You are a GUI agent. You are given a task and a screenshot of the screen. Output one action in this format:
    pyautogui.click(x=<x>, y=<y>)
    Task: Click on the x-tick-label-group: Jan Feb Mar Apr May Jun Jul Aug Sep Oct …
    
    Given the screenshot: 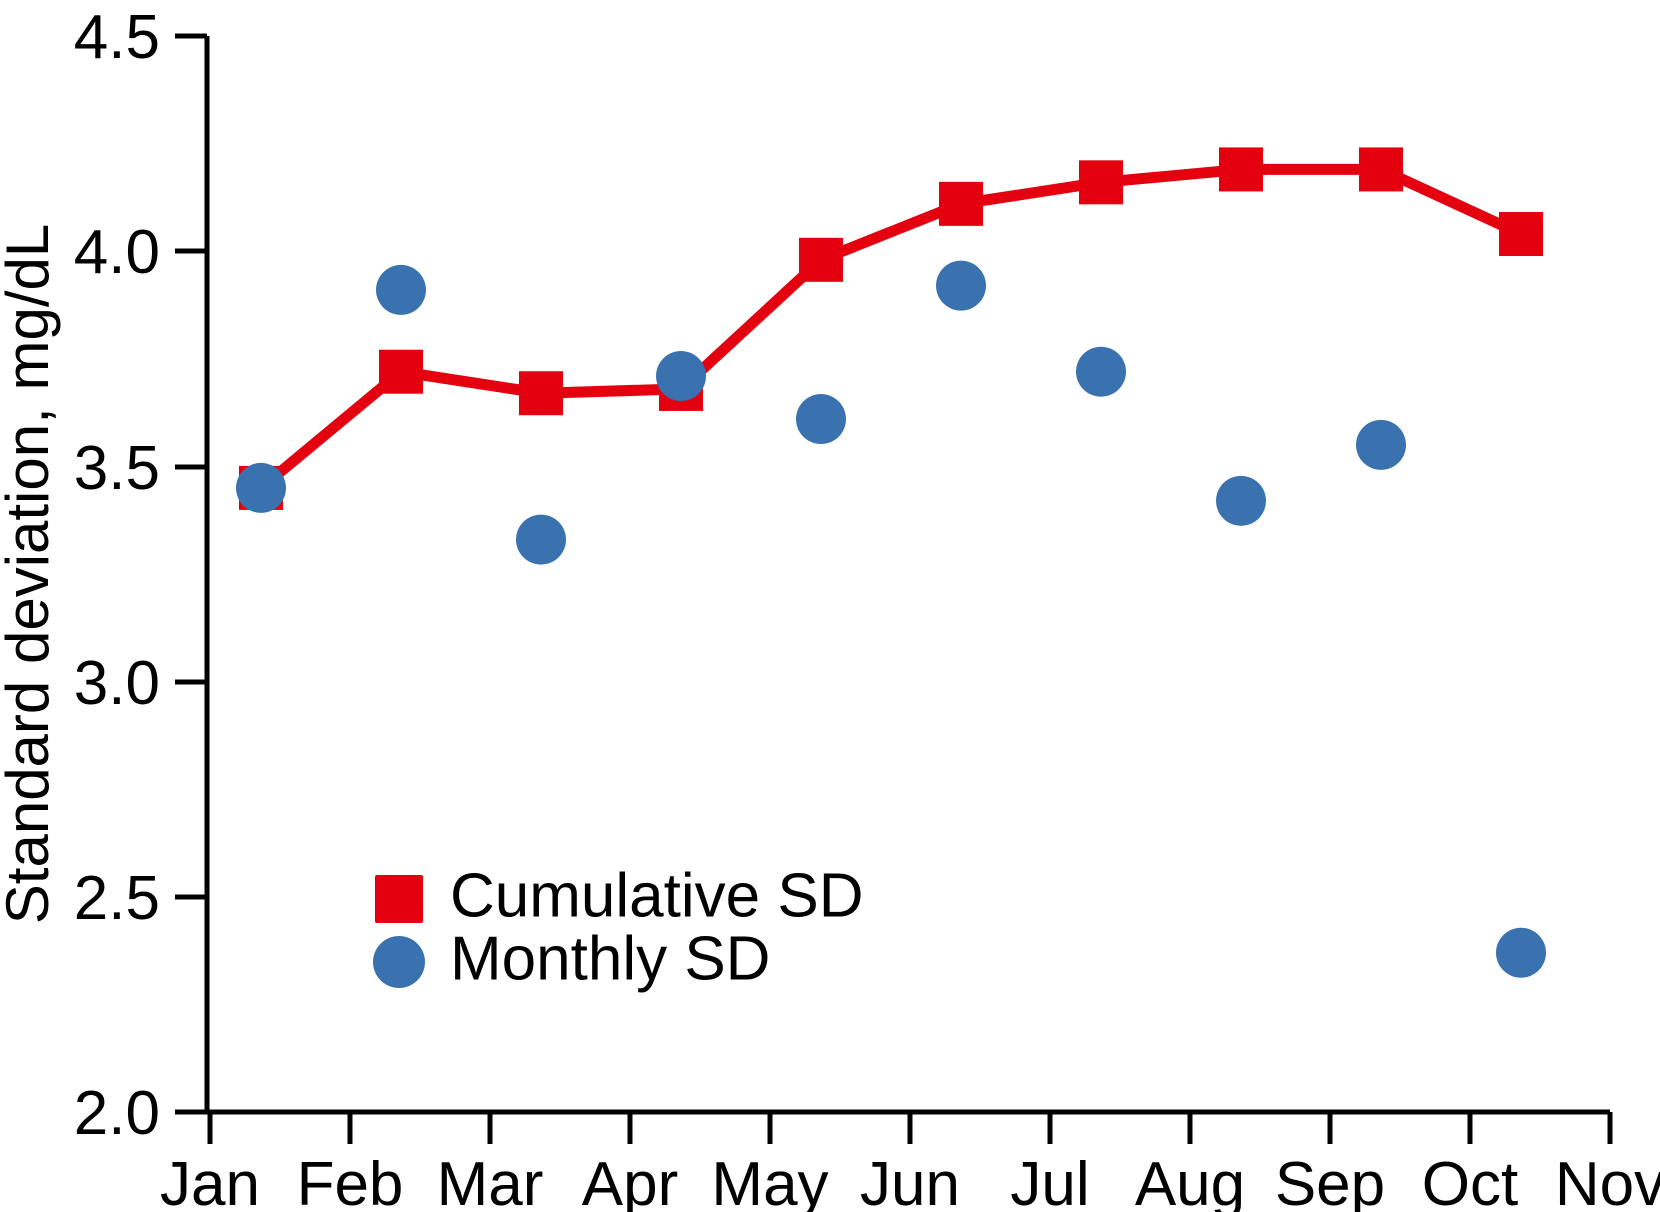 What is the action you would take?
    pyautogui.click(x=910, y=1181)
    